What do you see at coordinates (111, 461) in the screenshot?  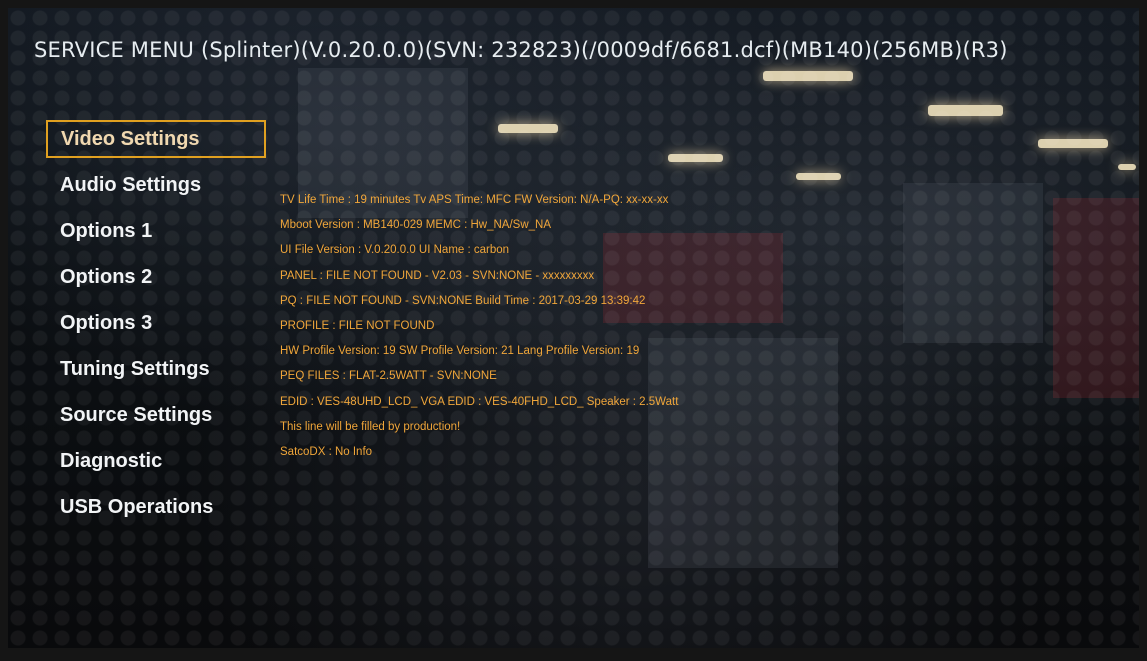 I see `menu-item-label: Diagnostic` at bounding box center [111, 461].